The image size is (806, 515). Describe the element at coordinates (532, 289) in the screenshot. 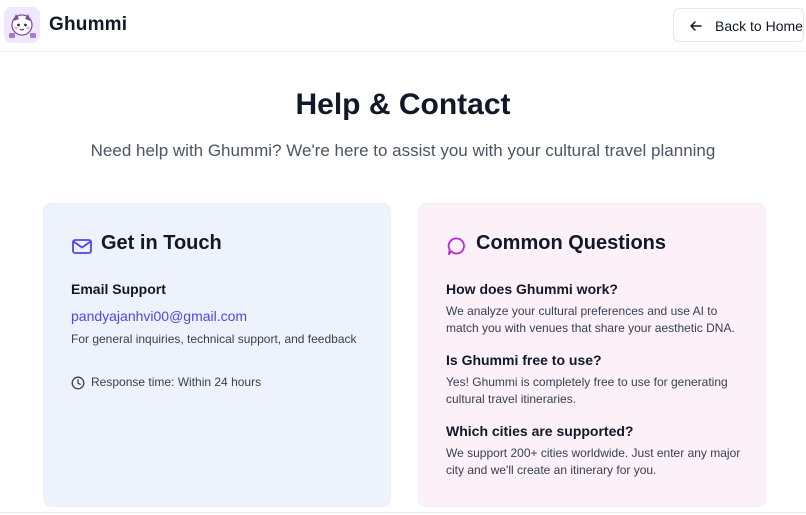

I see `faq-question: How does Ghummi work?` at that location.